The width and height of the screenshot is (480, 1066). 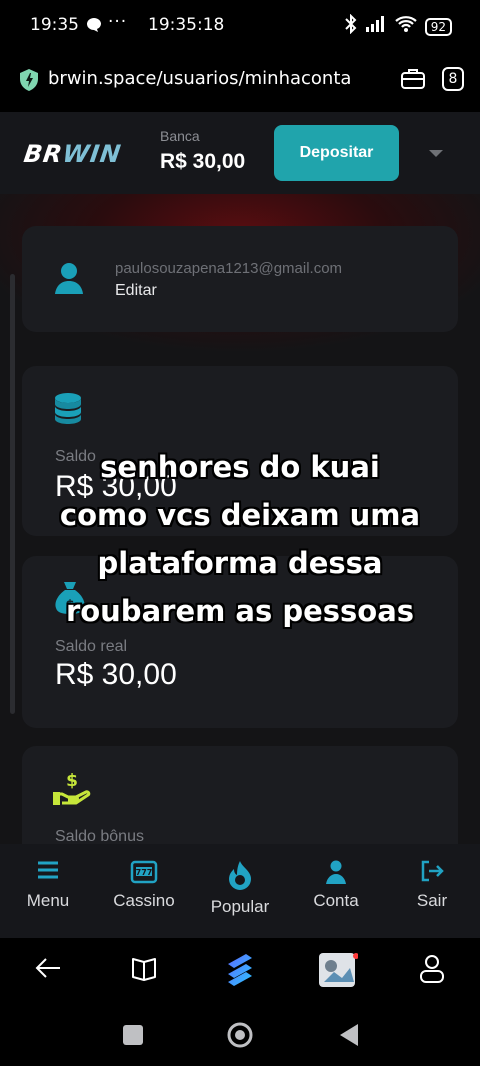 What do you see at coordinates (54, 25) in the screenshot?
I see `status-time: 19:35` at bounding box center [54, 25].